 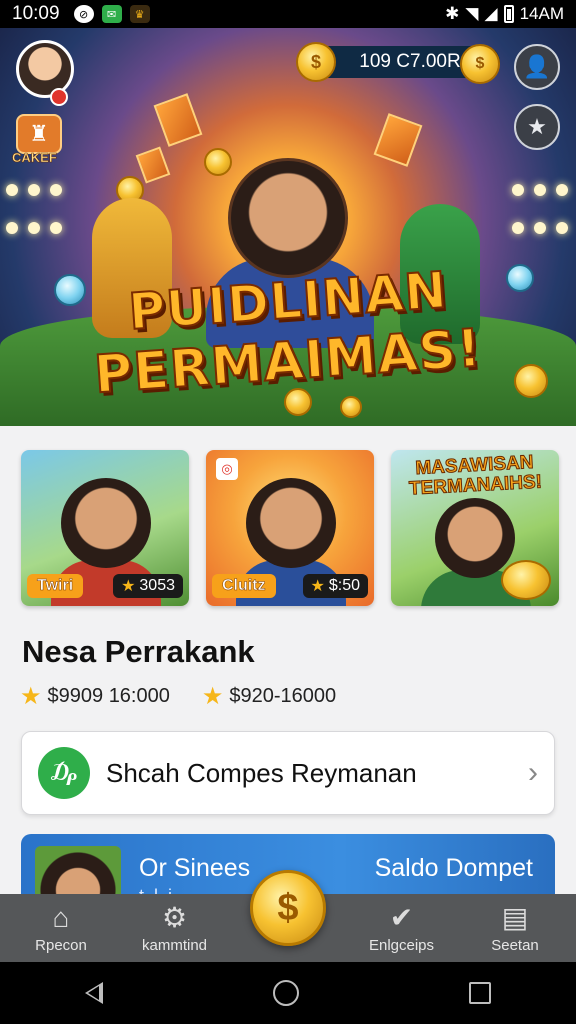 What do you see at coordinates (35, 218) in the screenshot?
I see `stadium-lights-left` at bounding box center [35, 218].